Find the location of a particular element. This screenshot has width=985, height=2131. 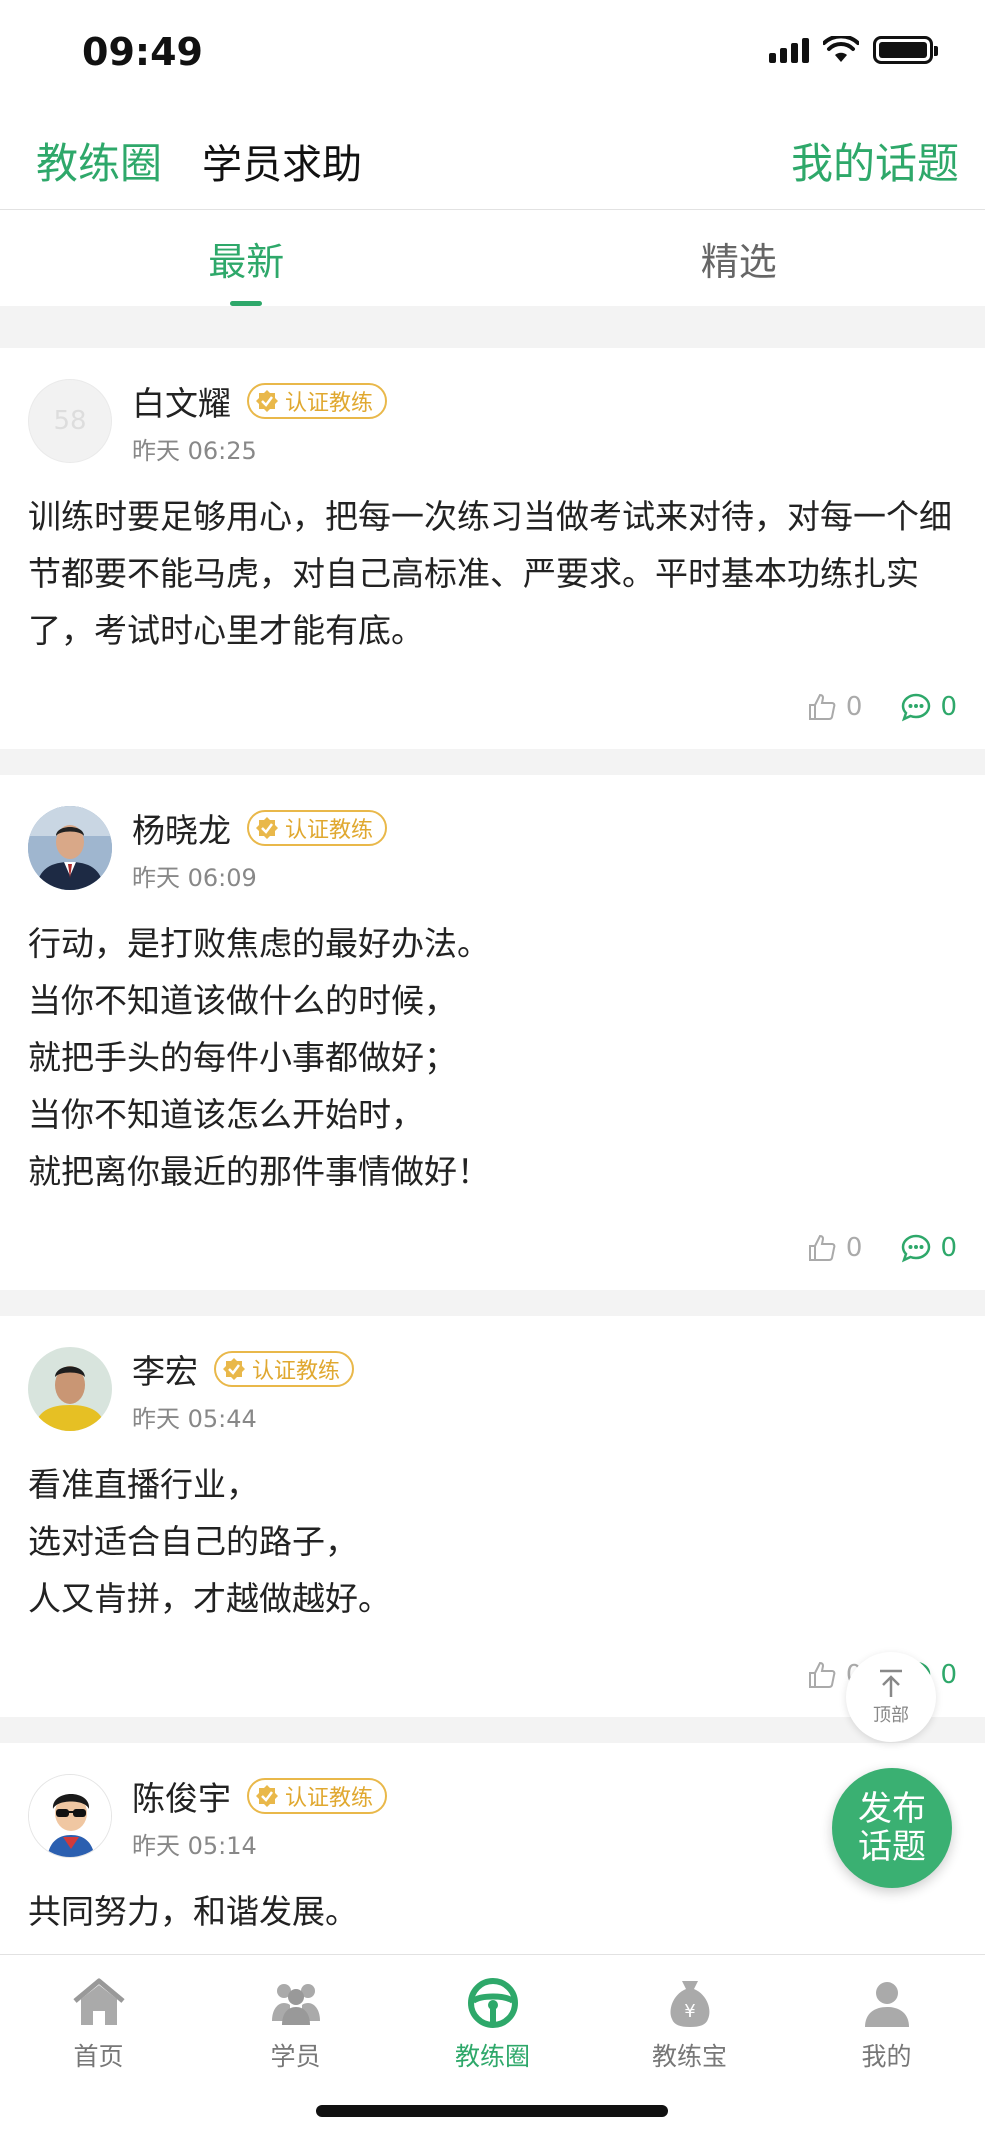

author-name: 白文耀 is located at coordinates (181, 401).